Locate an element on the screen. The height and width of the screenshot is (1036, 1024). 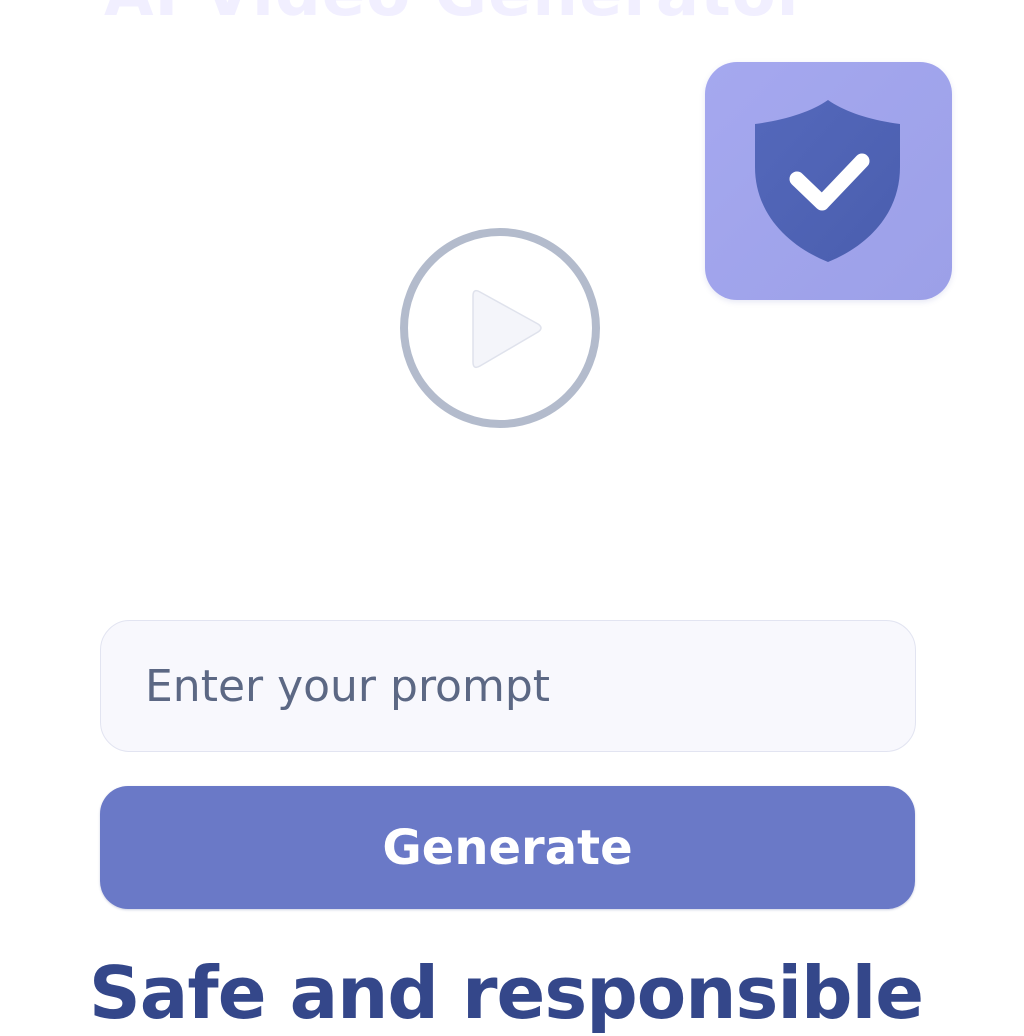
shield-check-icon is located at coordinates (827, 181).